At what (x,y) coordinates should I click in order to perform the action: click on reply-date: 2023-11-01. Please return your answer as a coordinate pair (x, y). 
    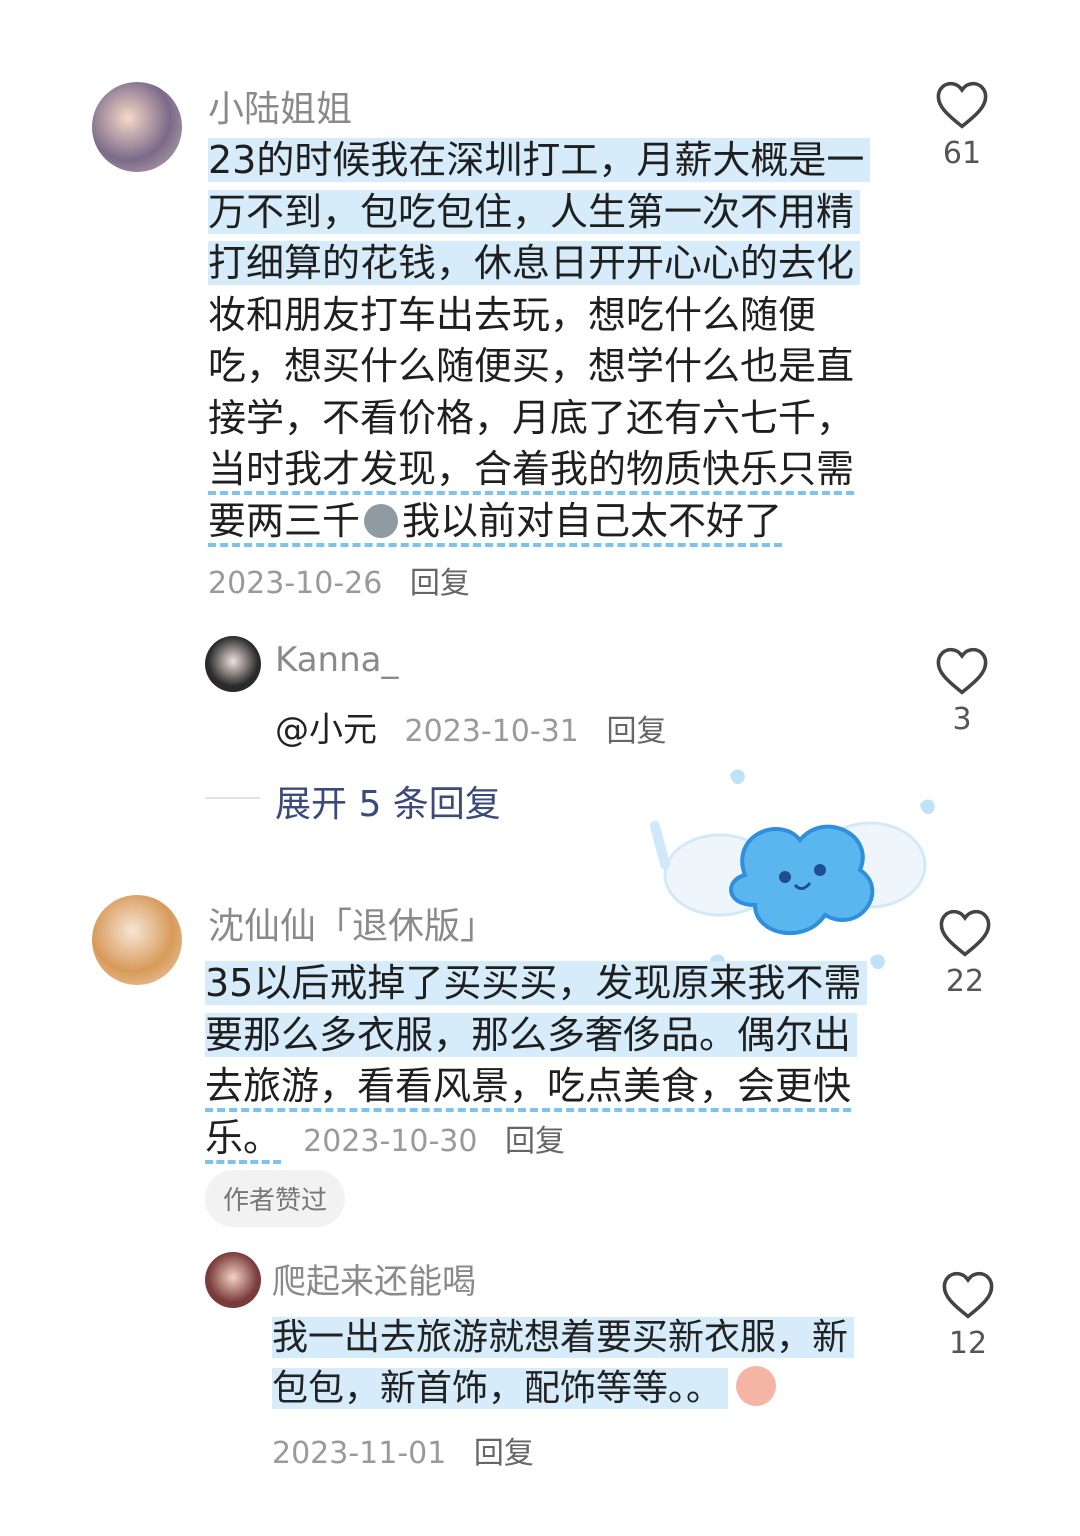
    Looking at the image, I should click on (359, 1453).